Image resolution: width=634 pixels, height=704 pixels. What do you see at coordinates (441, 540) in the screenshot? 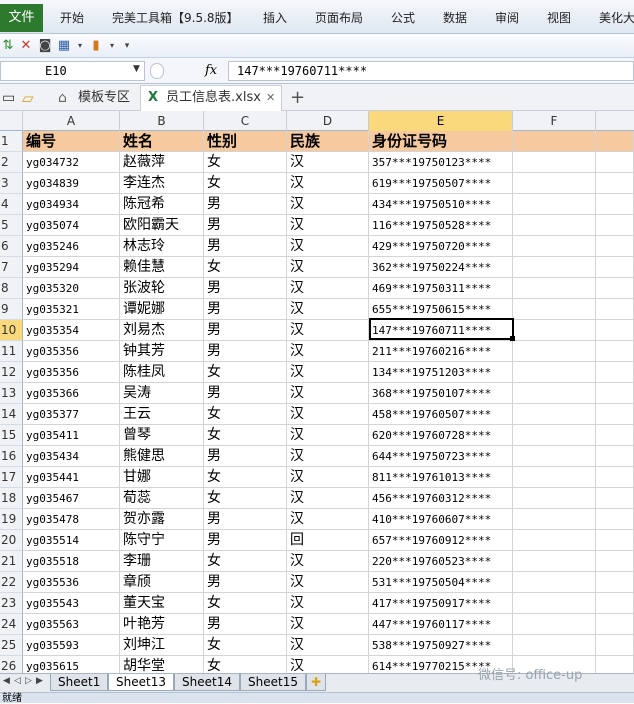
I see `cell-id-number: 657***19760912****` at bounding box center [441, 540].